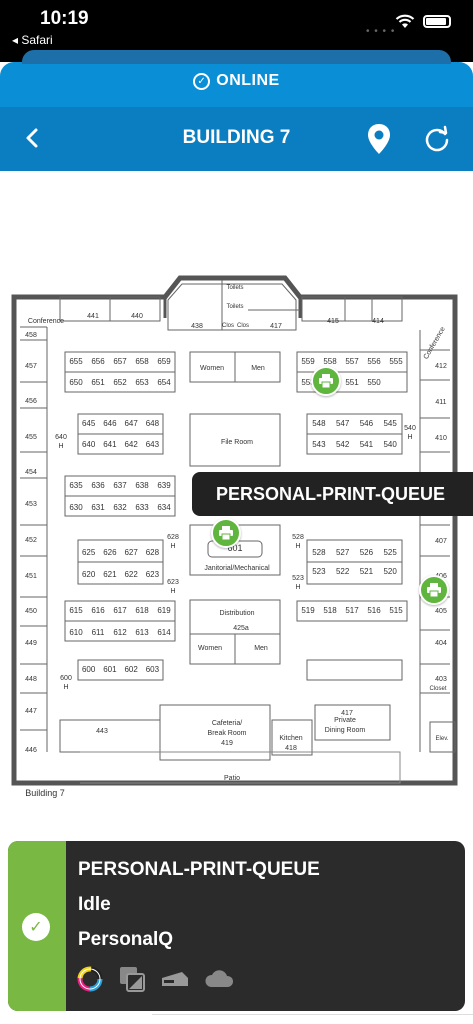 This screenshot has height=1024, width=473. Describe the element at coordinates (237, 568) in the screenshot. I see `room-label: Janitorial/Mechanical` at that location.